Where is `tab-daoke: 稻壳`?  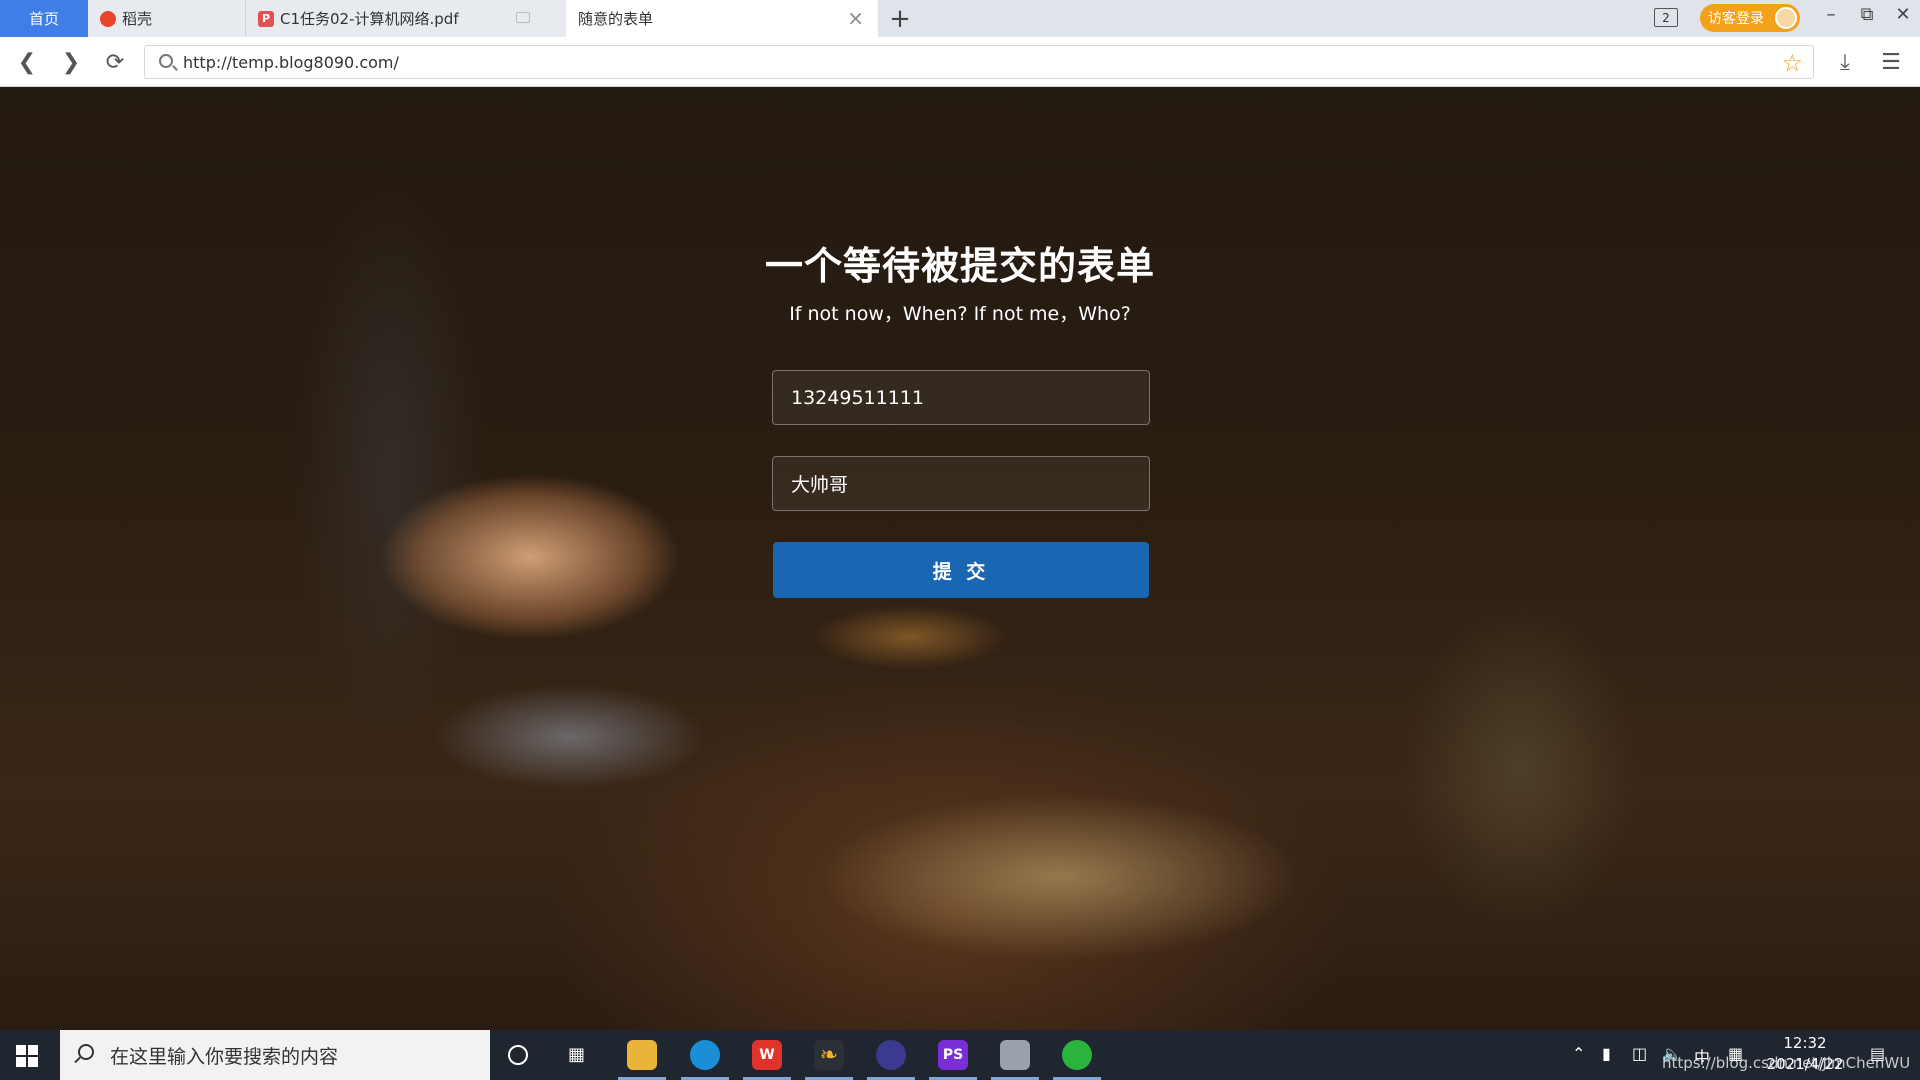
tab-daoke: 稻壳 is located at coordinates (167, 18).